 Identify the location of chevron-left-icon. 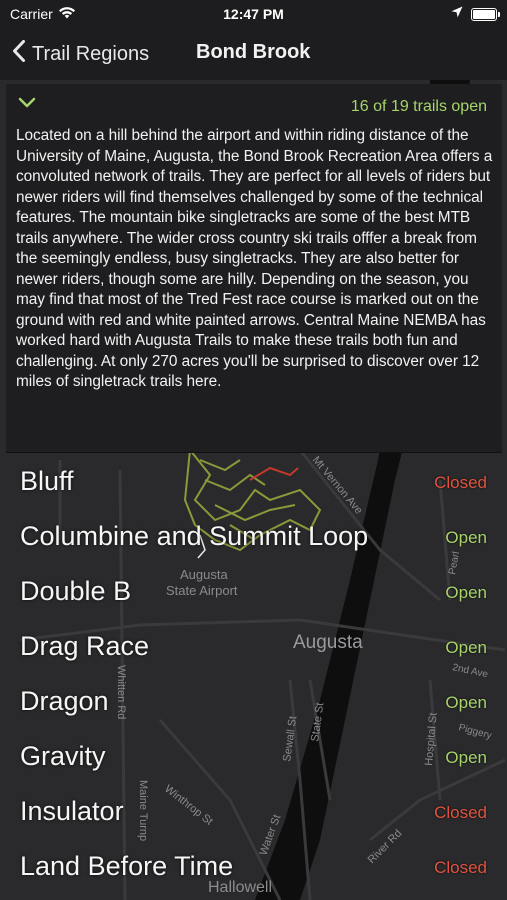
(19, 54).